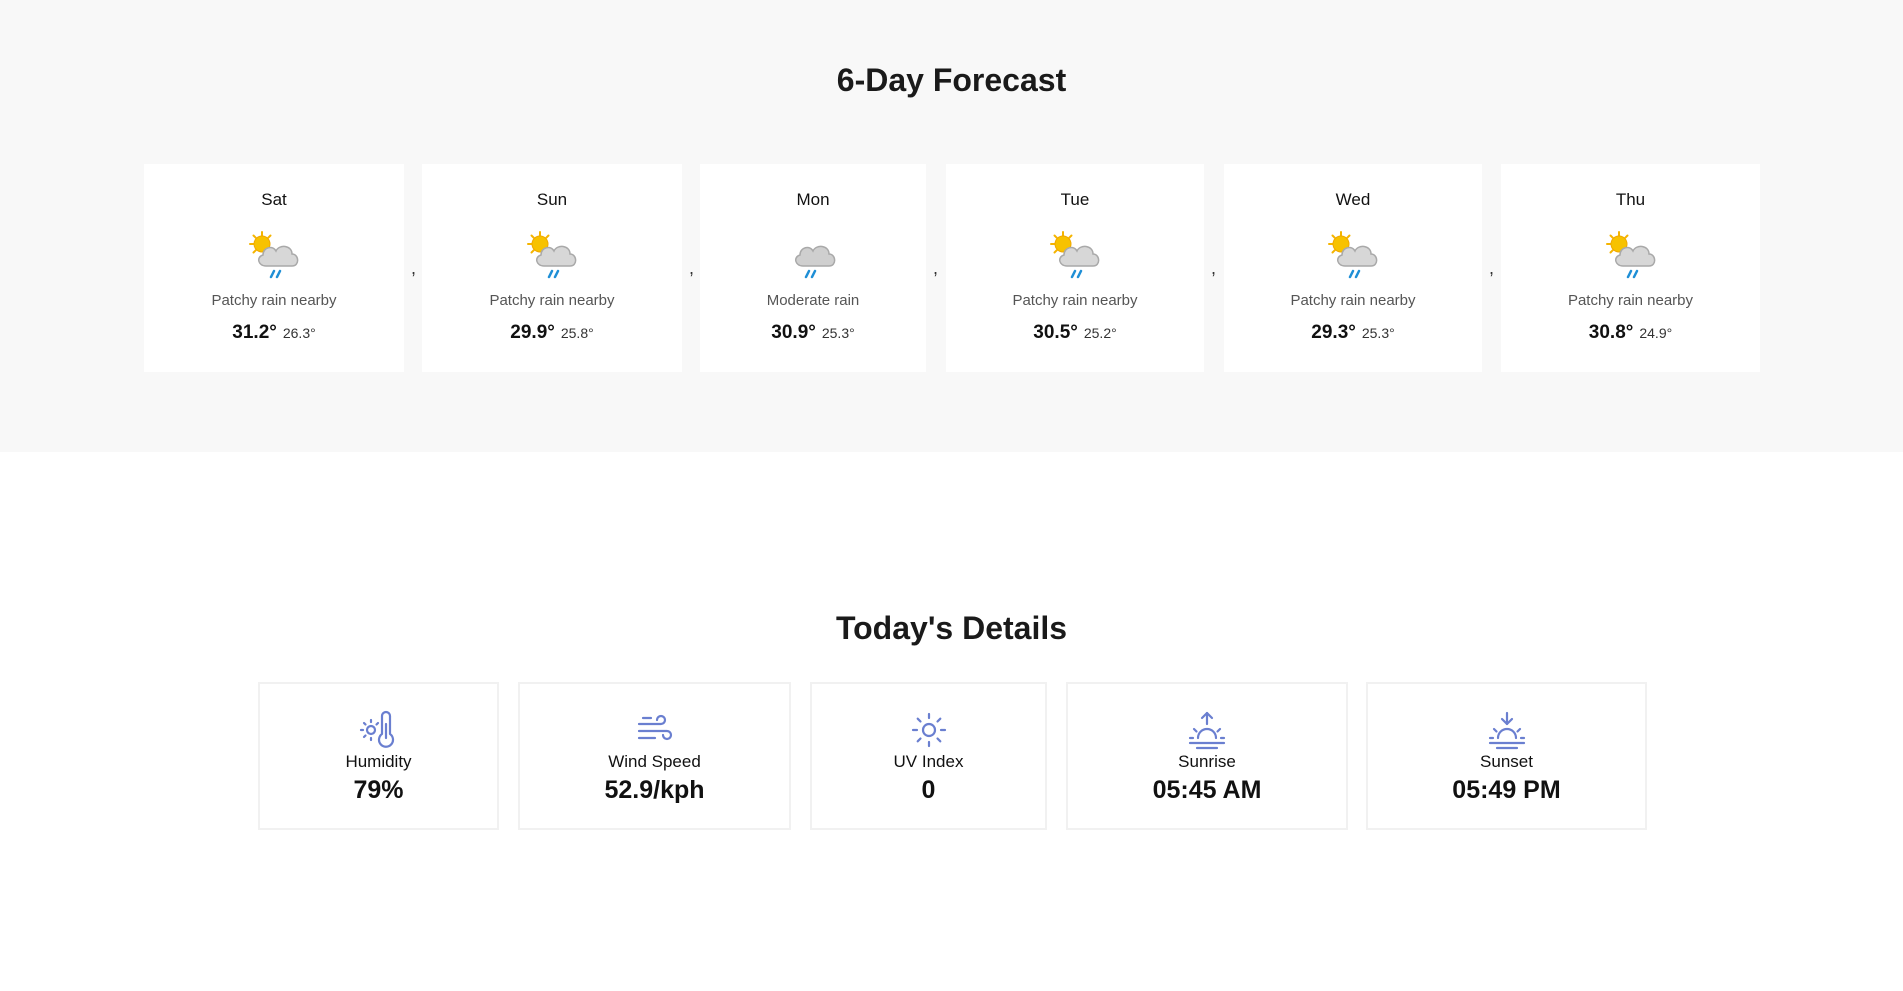  I want to click on detail-card-wind-speed: Wind Speed 52.9/kph, so click(654, 756).